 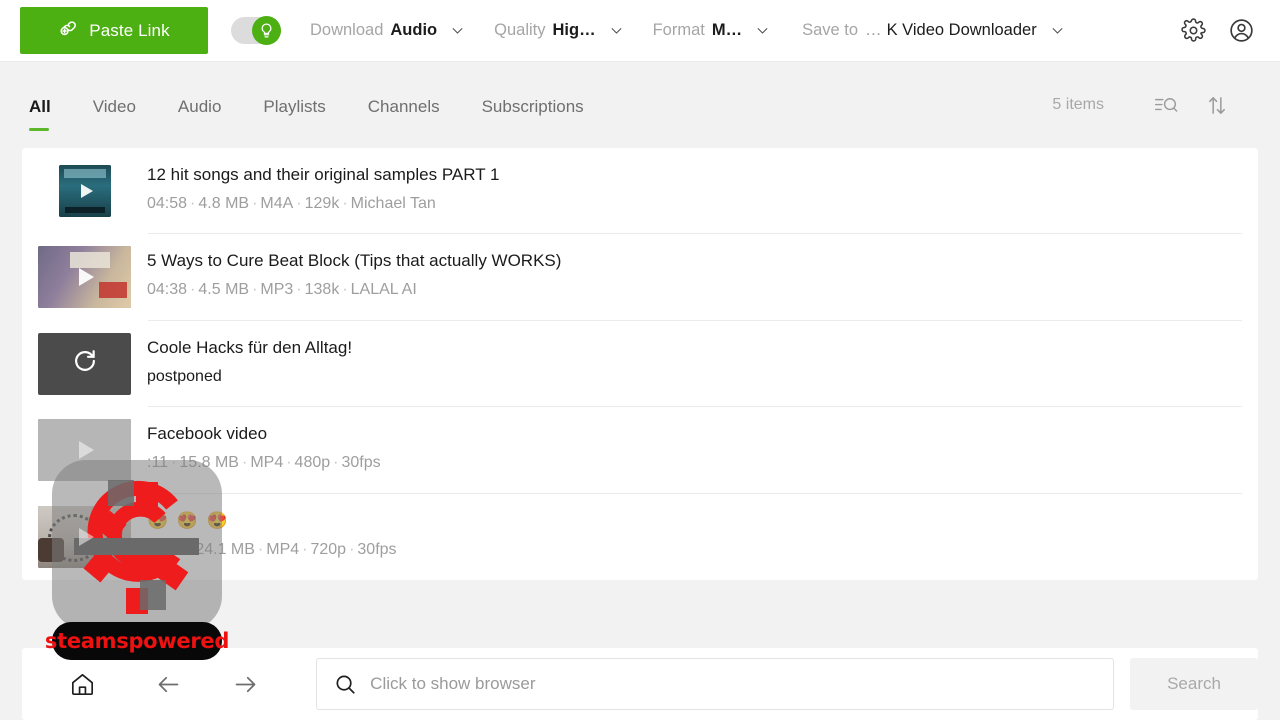 I want to click on row-text-block: Coole Hacks für den Alltag! postponed, so click(x=249, y=354).